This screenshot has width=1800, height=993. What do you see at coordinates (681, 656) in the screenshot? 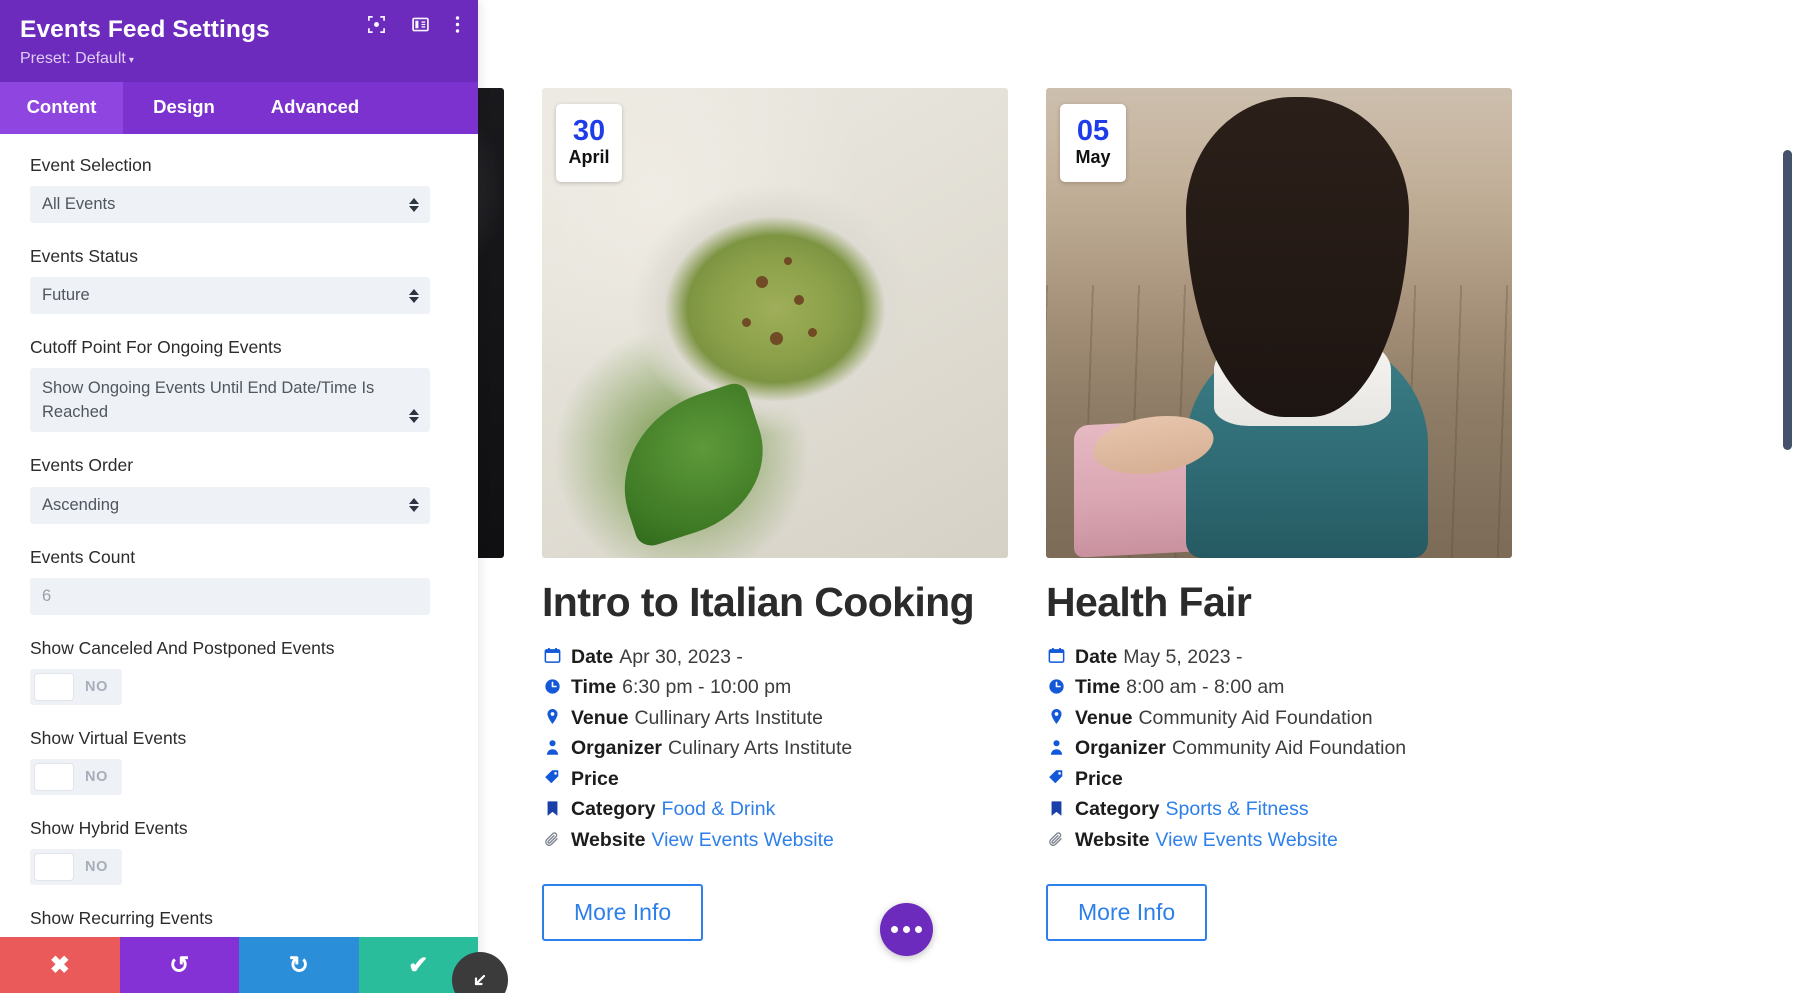
I see `meta-value: Apr 30, 2023 -` at bounding box center [681, 656].